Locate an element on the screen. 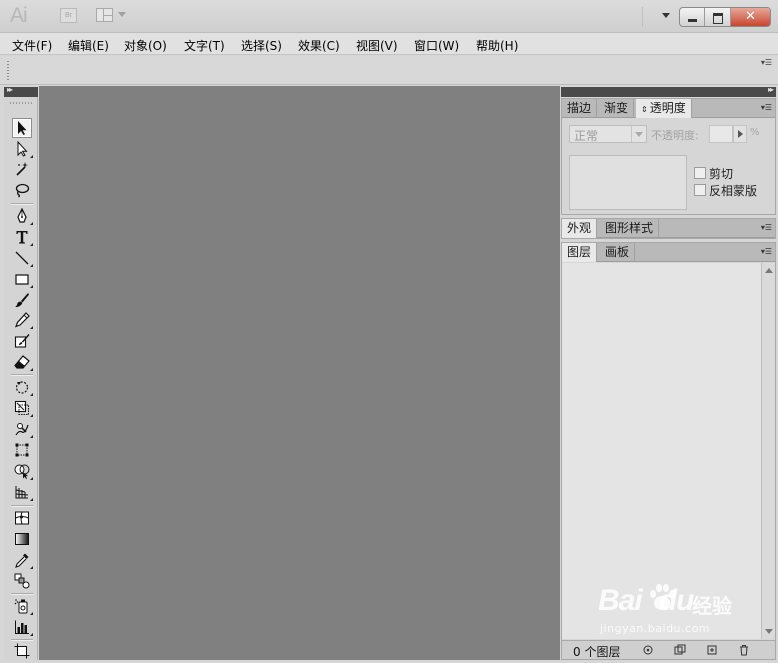  opacity-slider-button is located at coordinates (740, 134).